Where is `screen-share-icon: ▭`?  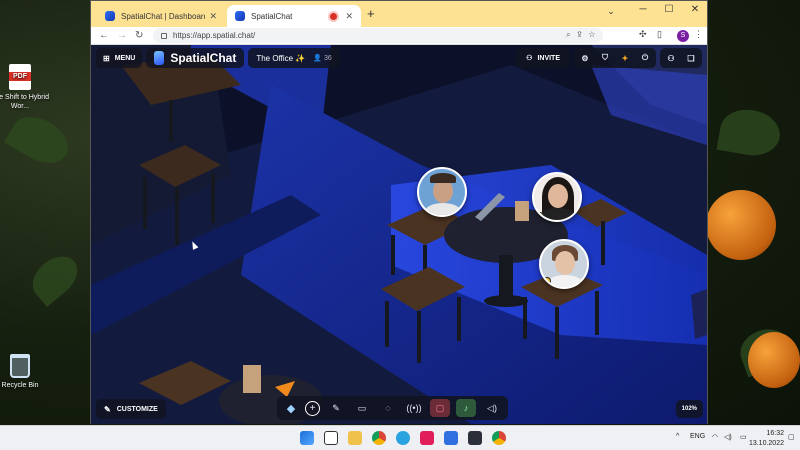 screen-share-icon: ▭ is located at coordinates (362, 408).